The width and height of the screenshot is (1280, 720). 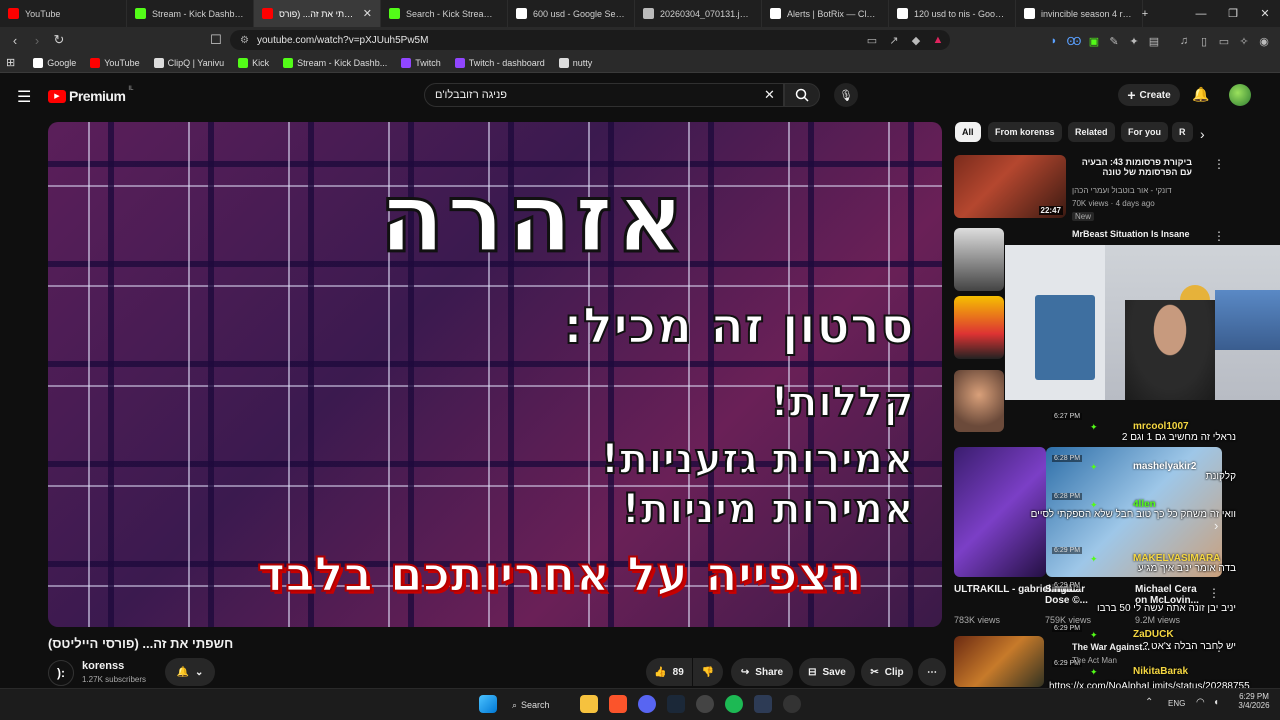 What do you see at coordinates (708, 672) in the screenshot?
I see `dislike-button: 👎` at bounding box center [708, 672].